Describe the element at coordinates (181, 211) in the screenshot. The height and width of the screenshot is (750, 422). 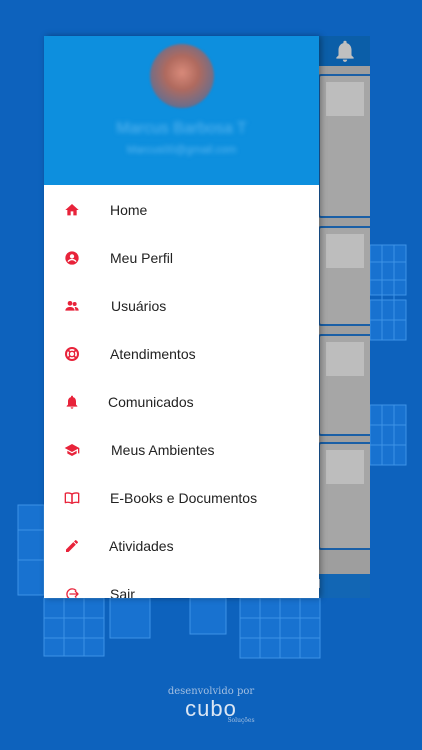
I see `menu-item-home: Home` at that location.